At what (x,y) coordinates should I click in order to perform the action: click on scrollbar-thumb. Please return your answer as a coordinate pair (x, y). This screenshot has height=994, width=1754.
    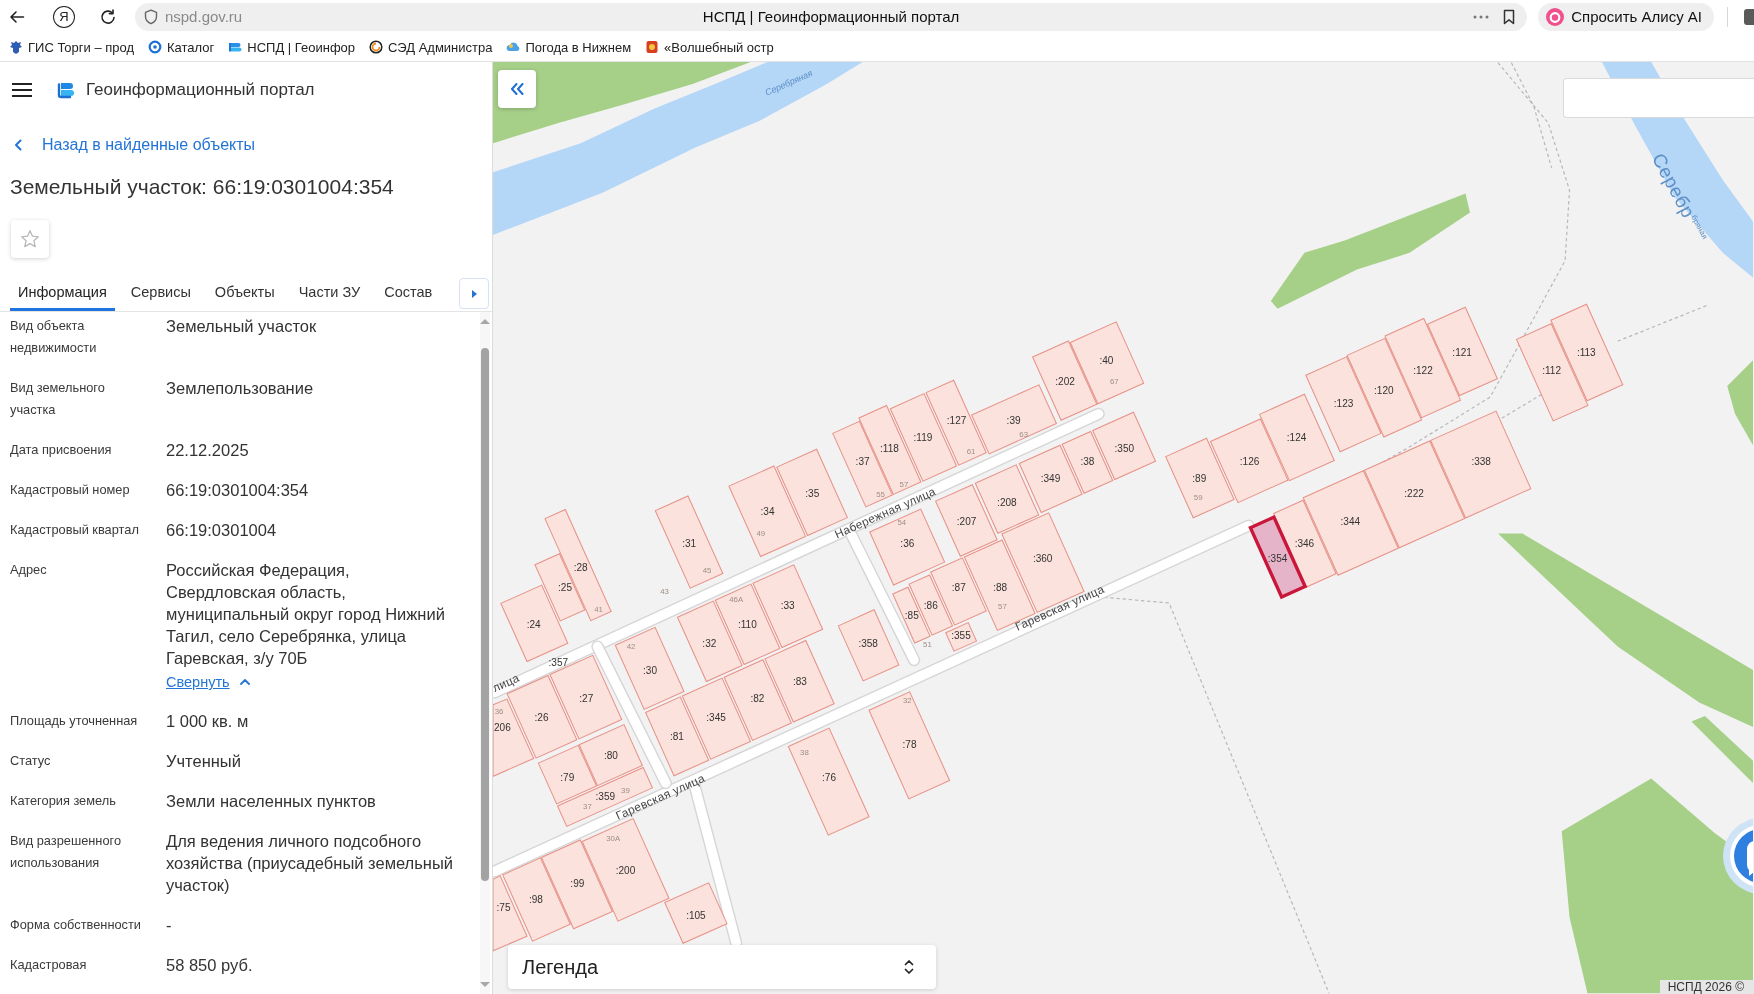
    Looking at the image, I should click on (485, 614).